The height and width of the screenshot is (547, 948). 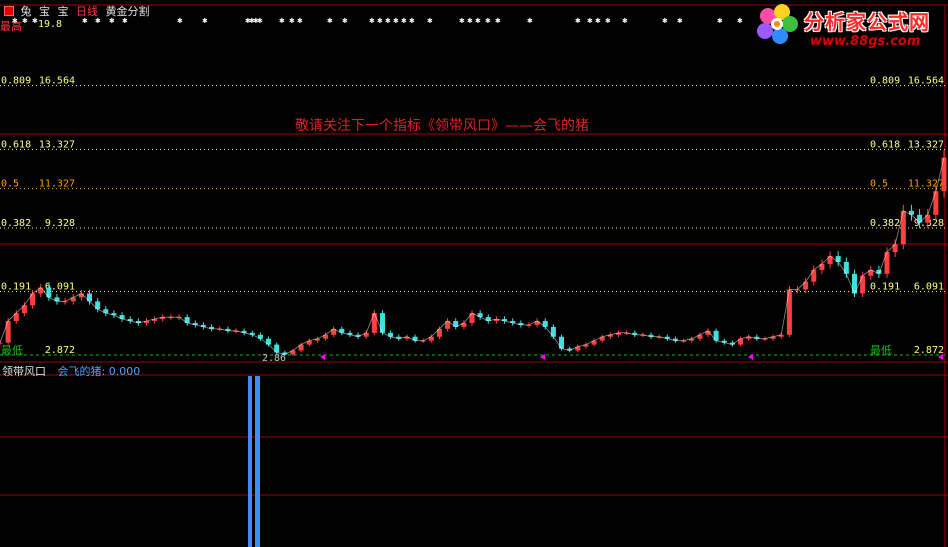 I want to click on brand-url: www.88gs.com, so click(x=865, y=41).